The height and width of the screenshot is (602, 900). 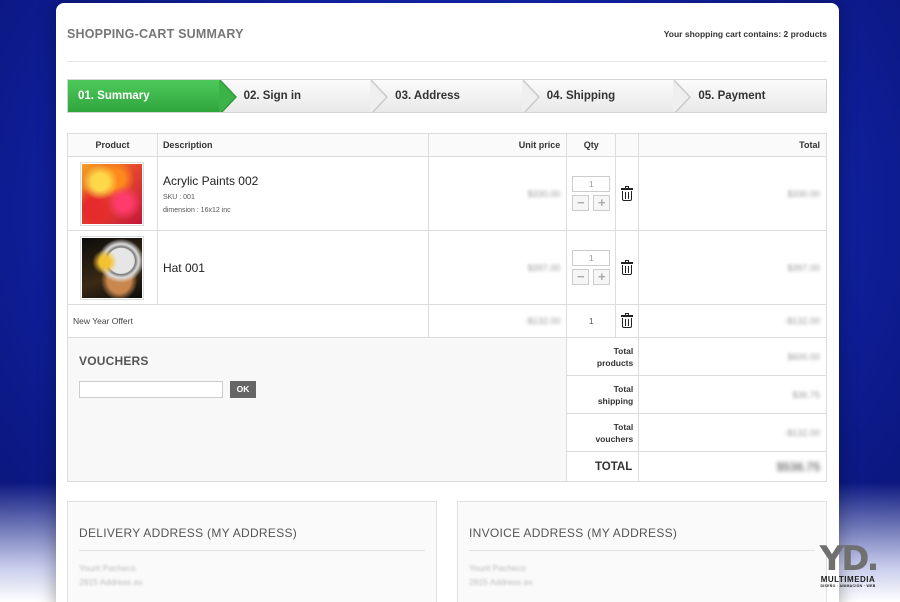 I want to click on unit-price-cell: $330.00, so click(x=497, y=193).